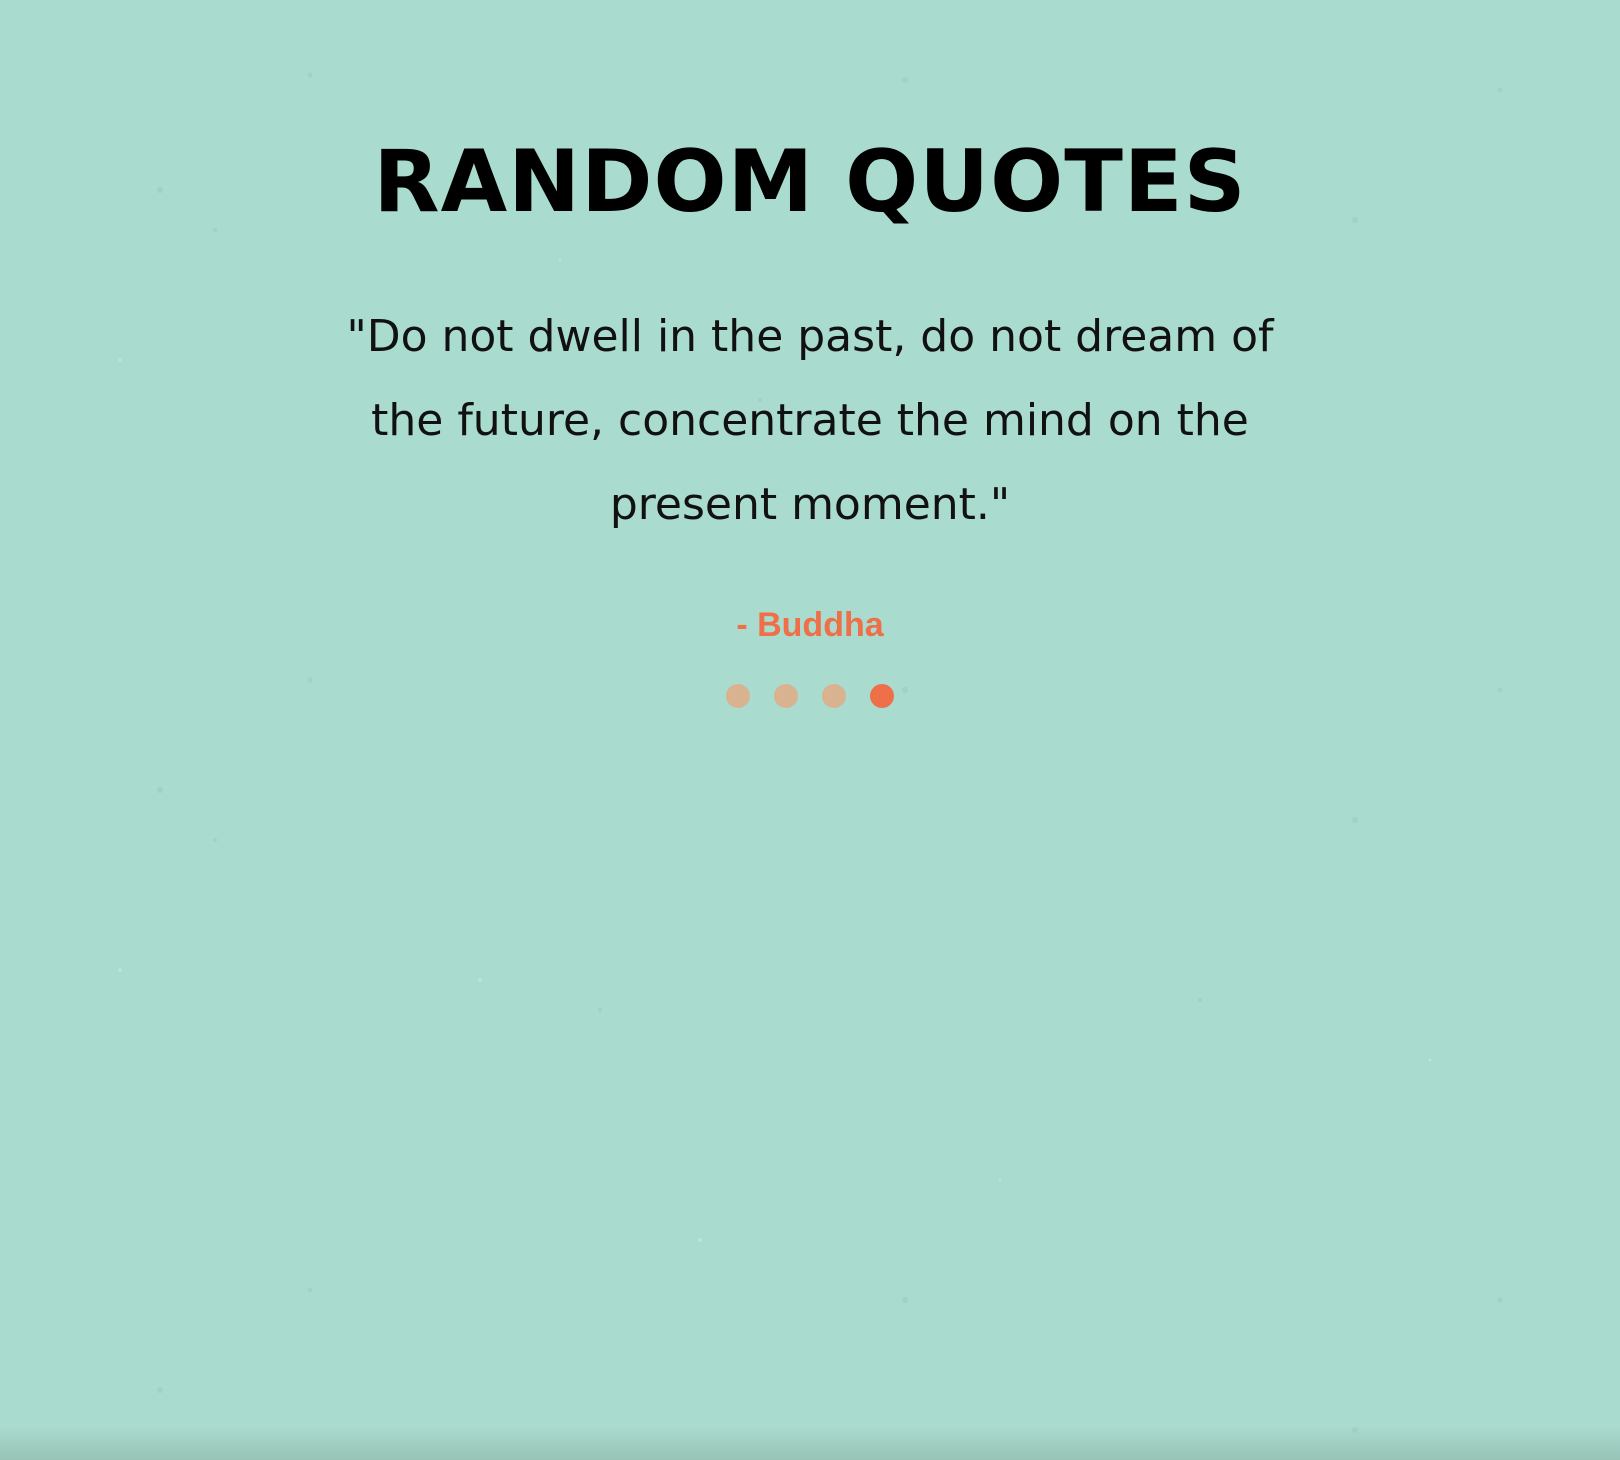 The image size is (1620, 1460). I want to click on page-title: RANDOM QUOTES, so click(810, 182).